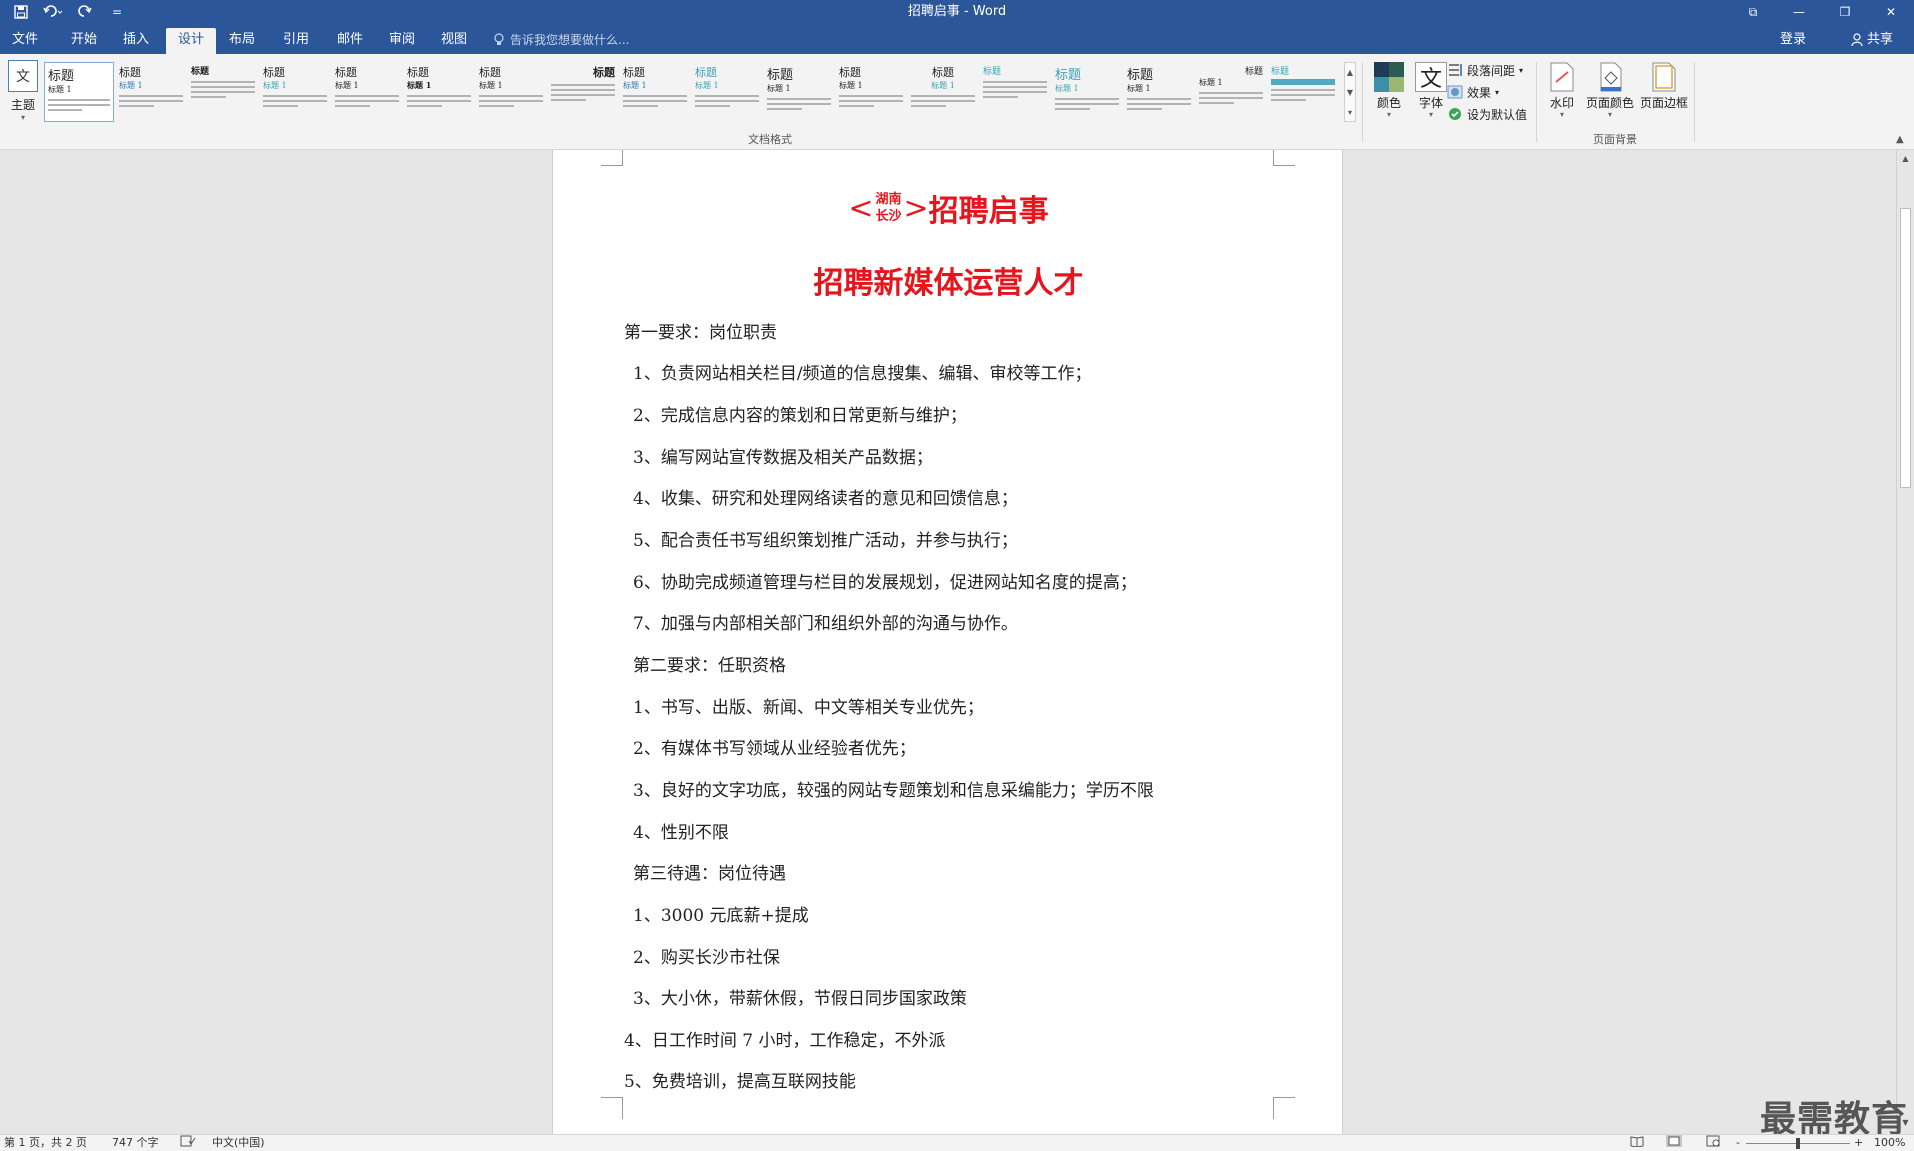 This screenshot has height=1151, width=1914. What do you see at coordinates (1610, 90) in the screenshot?
I see `page-color-button: 页面颜色 ▾` at bounding box center [1610, 90].